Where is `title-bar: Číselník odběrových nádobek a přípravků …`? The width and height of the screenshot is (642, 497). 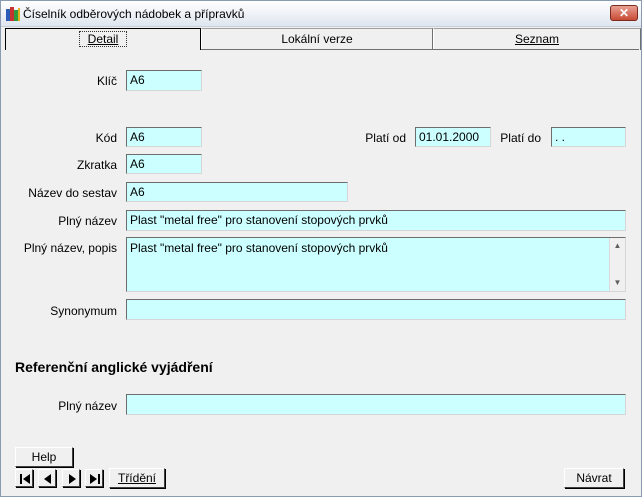
title-bar: Číselník odběrových nádobek a přípravků … is located at coordinates (321, 14).